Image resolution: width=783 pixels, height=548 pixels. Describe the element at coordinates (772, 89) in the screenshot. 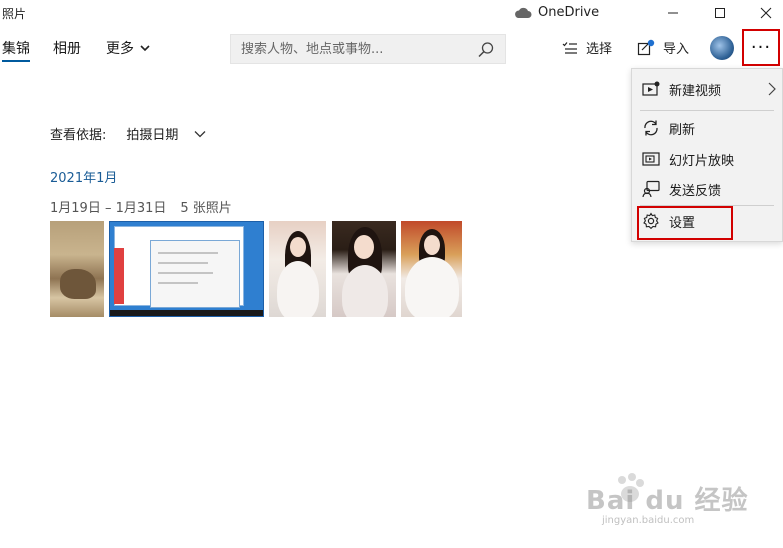

I see `chevron-right-icon` at that location.